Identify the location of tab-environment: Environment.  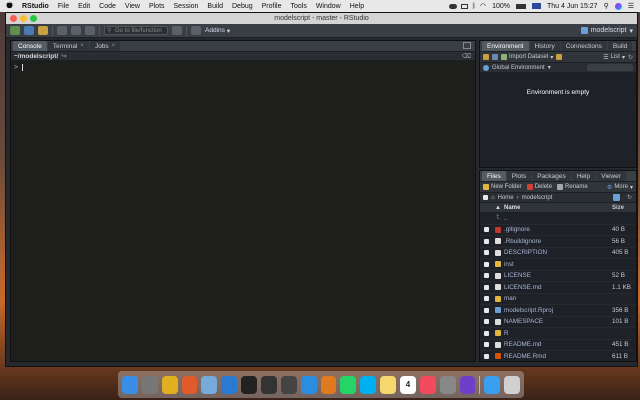
(505, 46).